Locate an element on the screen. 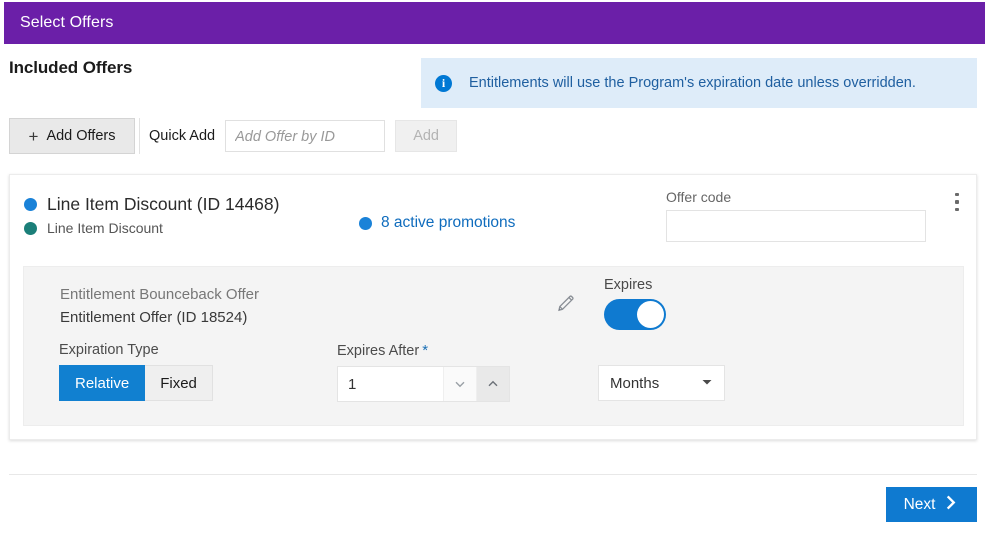 This screenshot has height=534, width=988. expires-label: Expires is located at coordinates (628, 285).